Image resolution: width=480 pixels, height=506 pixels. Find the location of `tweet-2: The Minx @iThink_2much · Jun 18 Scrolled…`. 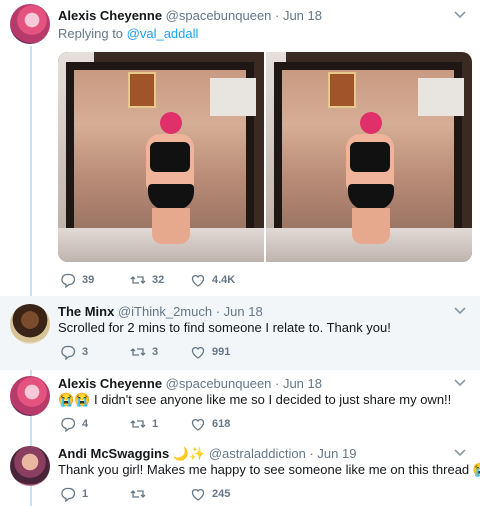

tweet-2: The Minx @iThink_2much · Jun 18 Scrolled… is located at coordinates (240, 333).